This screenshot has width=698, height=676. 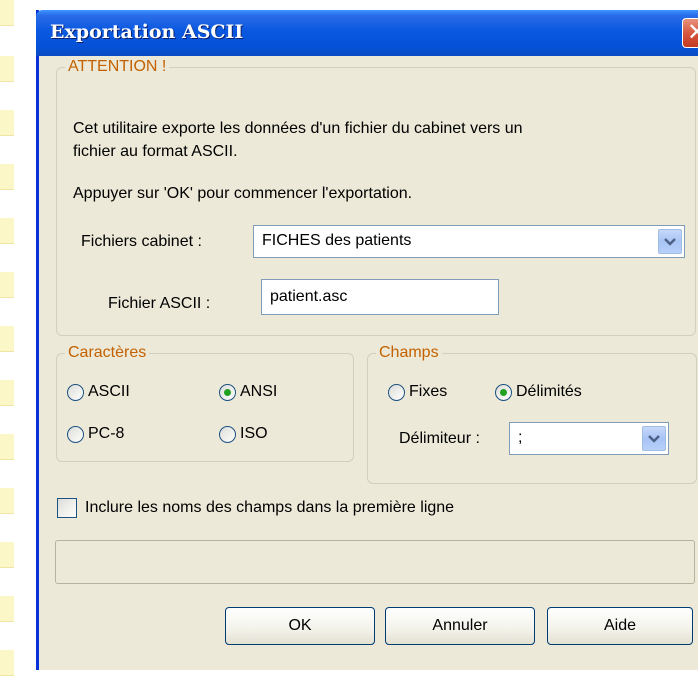 I want to click on radio-ansi-label: ANSI, so click(x=259, y=391).